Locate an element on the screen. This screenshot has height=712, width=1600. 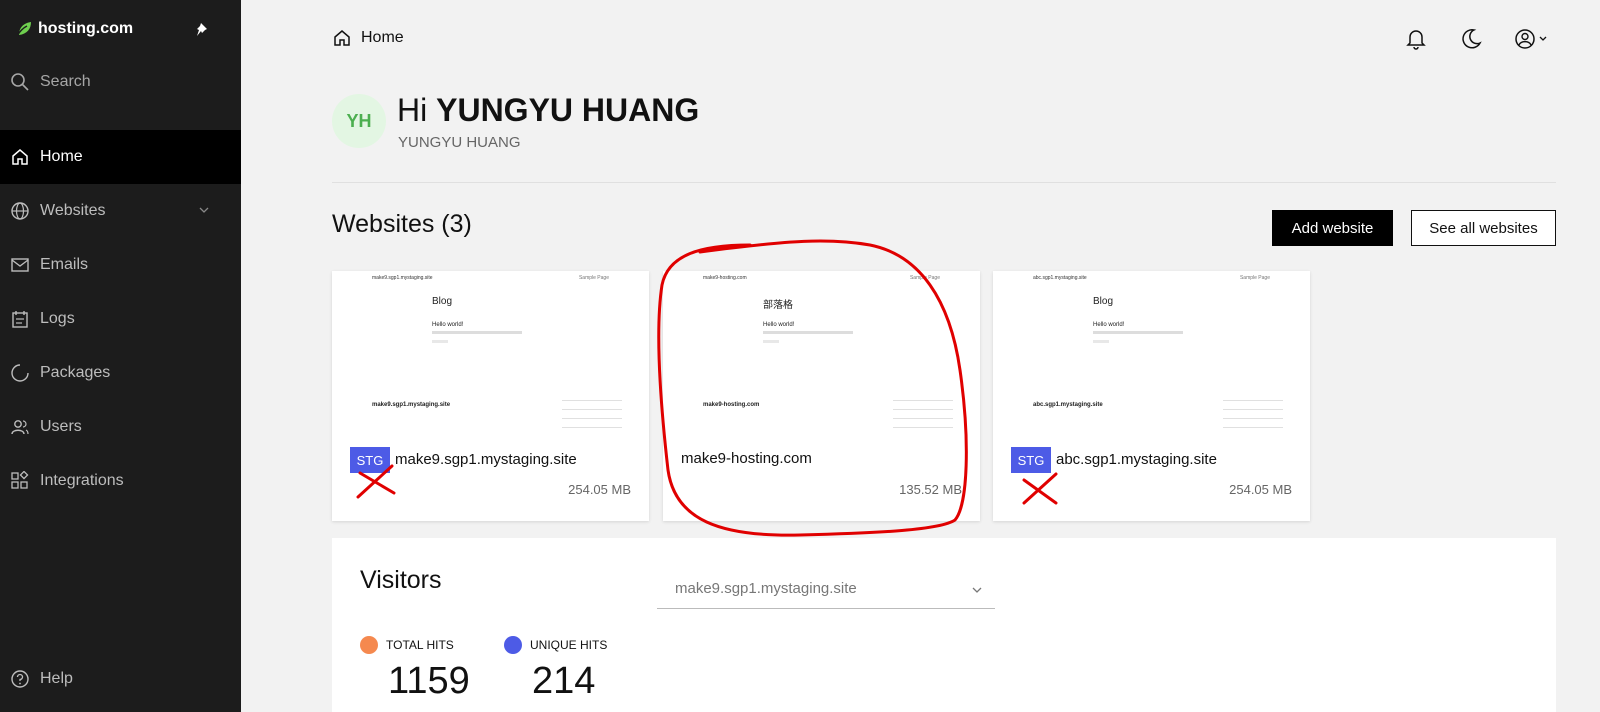
website-name: make9.sgp1.mystaging.site is located at coordinates (486, 459).